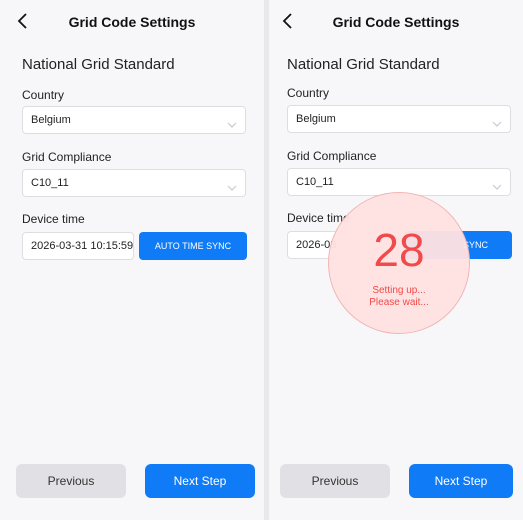 The height and width of the screenshot is (520, 523). What do you see at coordinates (134, 183) in the screenshot?
I see `grid-compliance-select: C10_11` at bounding box center [134, 183].